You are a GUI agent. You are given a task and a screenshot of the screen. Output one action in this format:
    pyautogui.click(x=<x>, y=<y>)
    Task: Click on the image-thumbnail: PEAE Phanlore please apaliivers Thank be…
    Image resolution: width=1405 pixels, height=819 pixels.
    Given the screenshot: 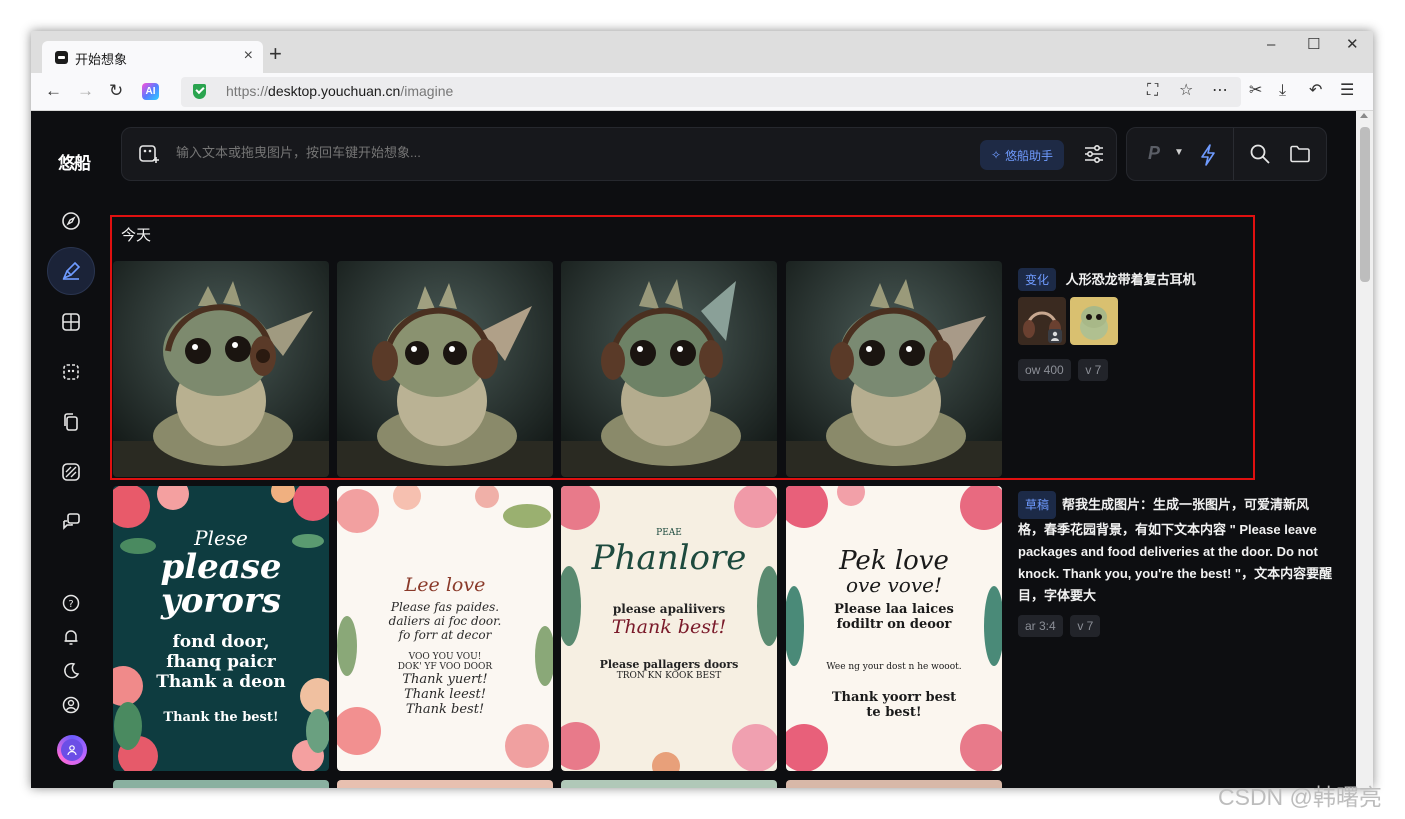 What is the action you would take?
    pyautogui.click(x=669, y=628)
    